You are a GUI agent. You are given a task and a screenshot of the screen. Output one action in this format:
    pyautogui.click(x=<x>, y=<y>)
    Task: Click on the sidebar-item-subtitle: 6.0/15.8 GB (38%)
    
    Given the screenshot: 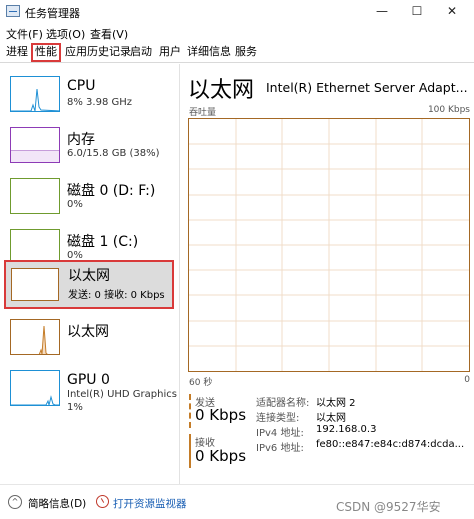 What is the action you would take?
    pyautogui.click(x=113, y=153)
    